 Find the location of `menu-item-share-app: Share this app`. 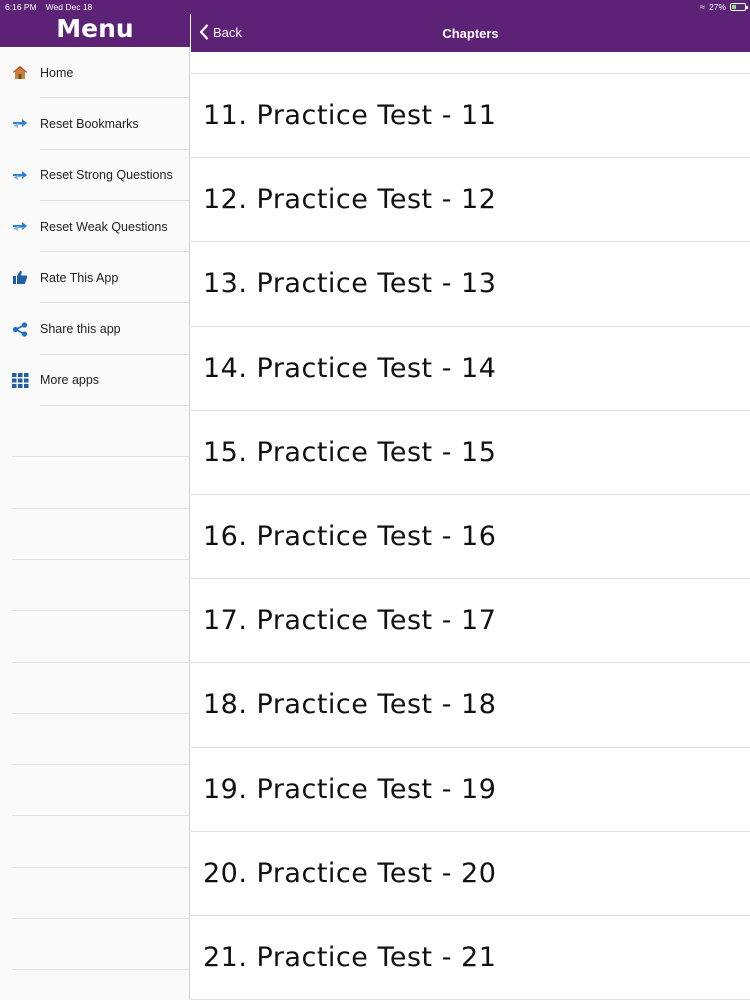

menu-item-share-app: Share this app is located at coordinates (95, 329).